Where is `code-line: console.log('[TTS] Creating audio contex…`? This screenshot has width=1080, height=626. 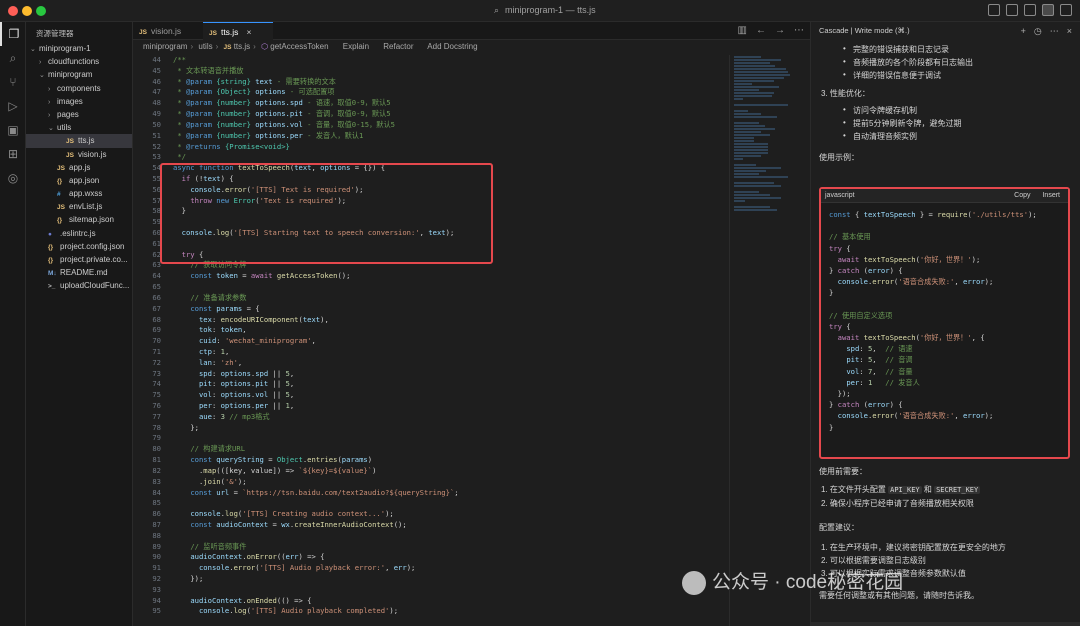
code-line: console.log('[TTS] Creating audio contex… is located at coordinates (316, 514).